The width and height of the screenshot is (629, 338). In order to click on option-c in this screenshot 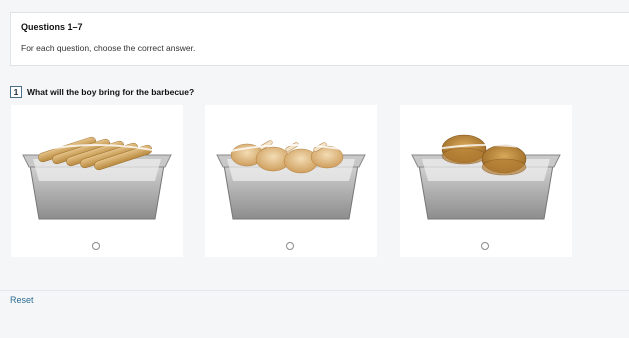, I will do `click(486, 181)`.